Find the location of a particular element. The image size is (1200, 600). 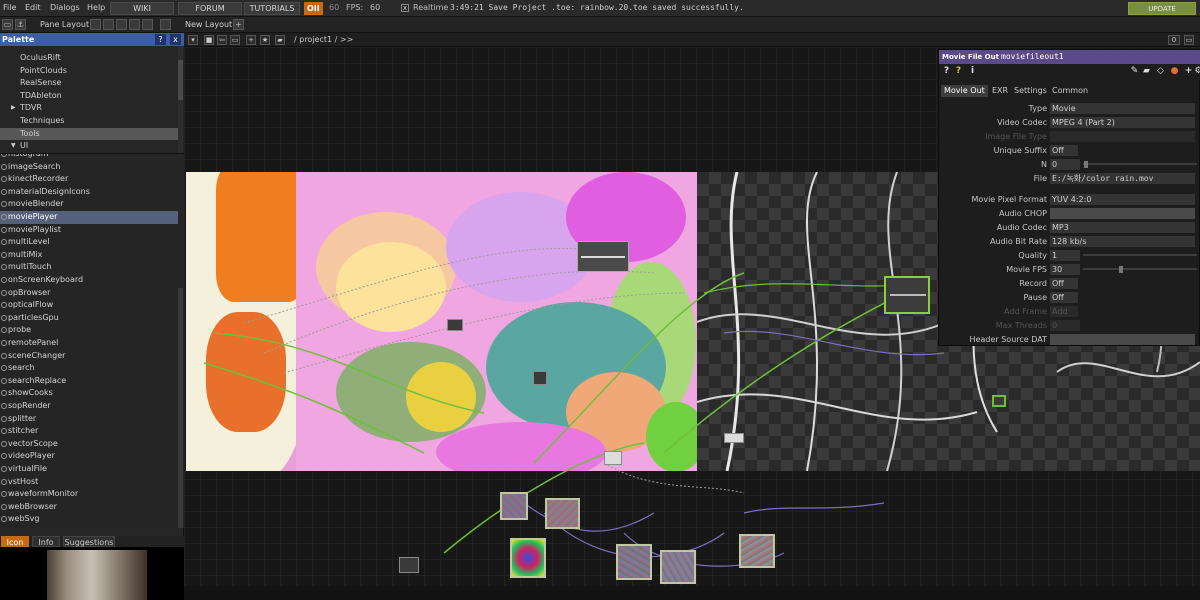

edit-icon: ✎ is located at coordinates (1134, 71).